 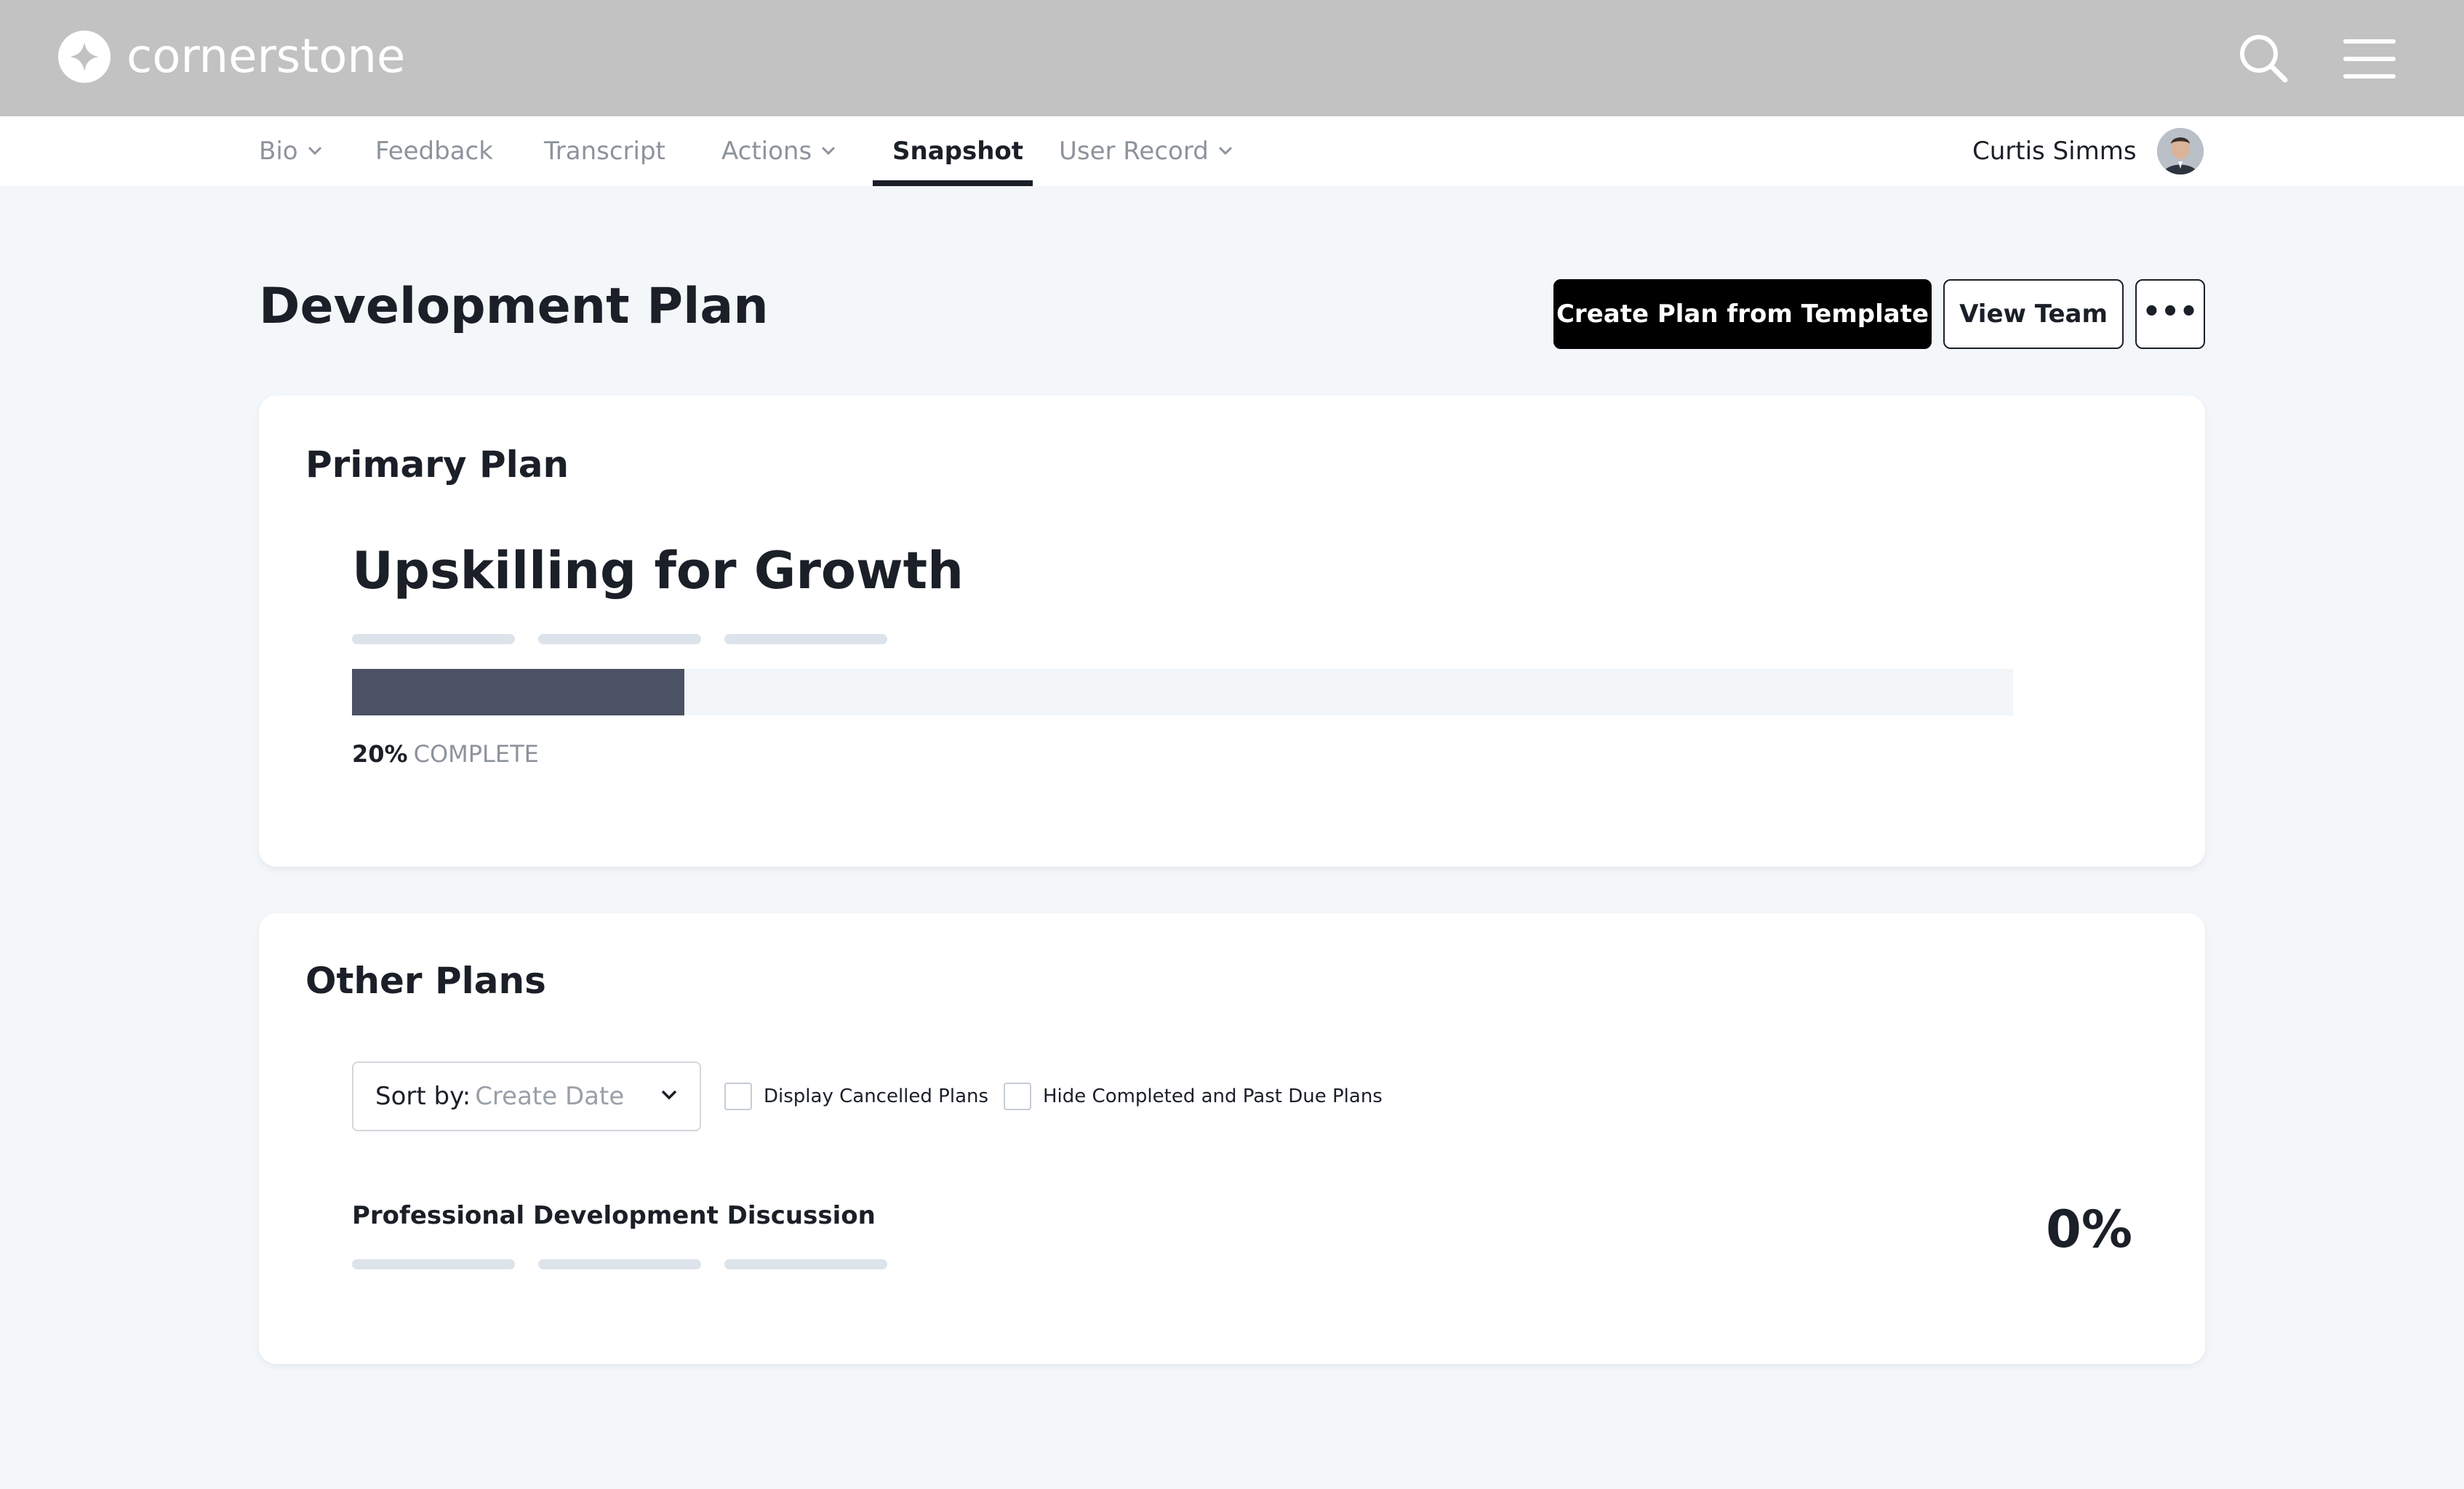 I want to click on plan-name: Professional Development Discussion, so click(x=614, y=1215).